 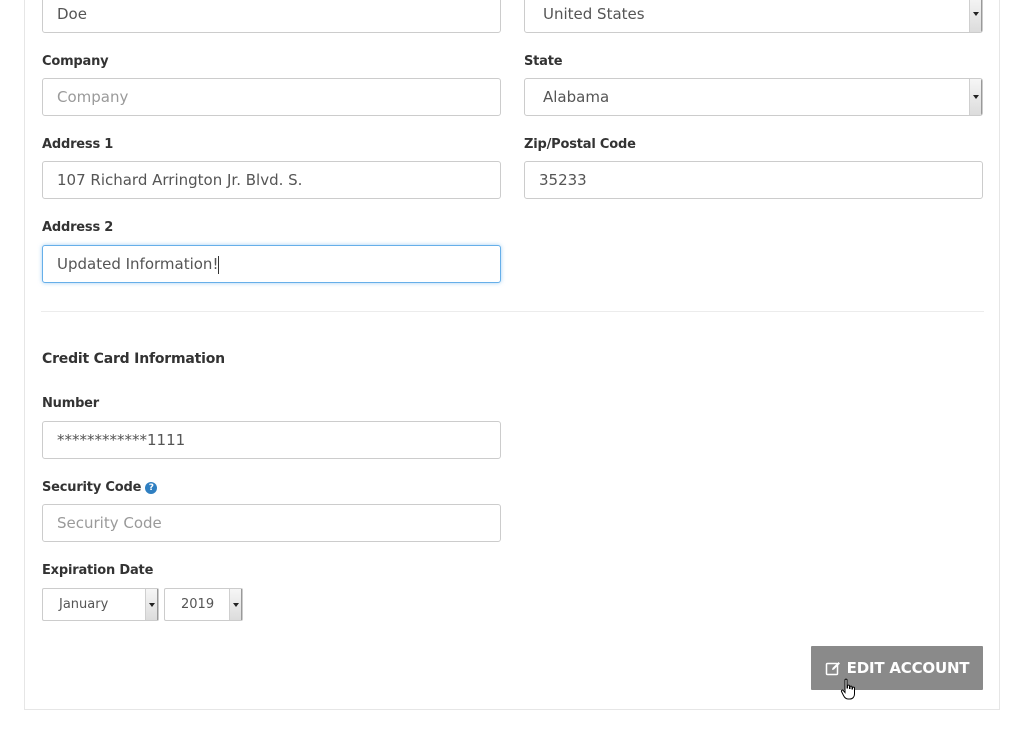 What do you see at coordinates (271, 440) in the screenshot?
I see `card-number-input: ************1111` at bounding box center [271, 440].